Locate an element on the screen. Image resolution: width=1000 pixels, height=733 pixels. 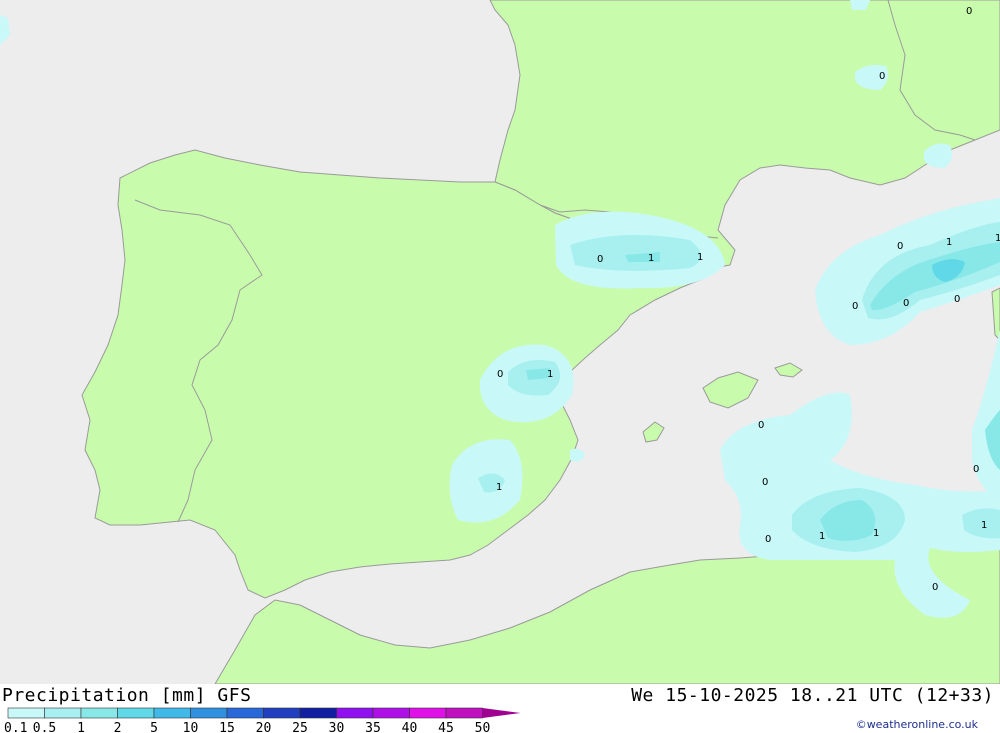
legend-label: 0.5 is located at coordinates (44, 727).